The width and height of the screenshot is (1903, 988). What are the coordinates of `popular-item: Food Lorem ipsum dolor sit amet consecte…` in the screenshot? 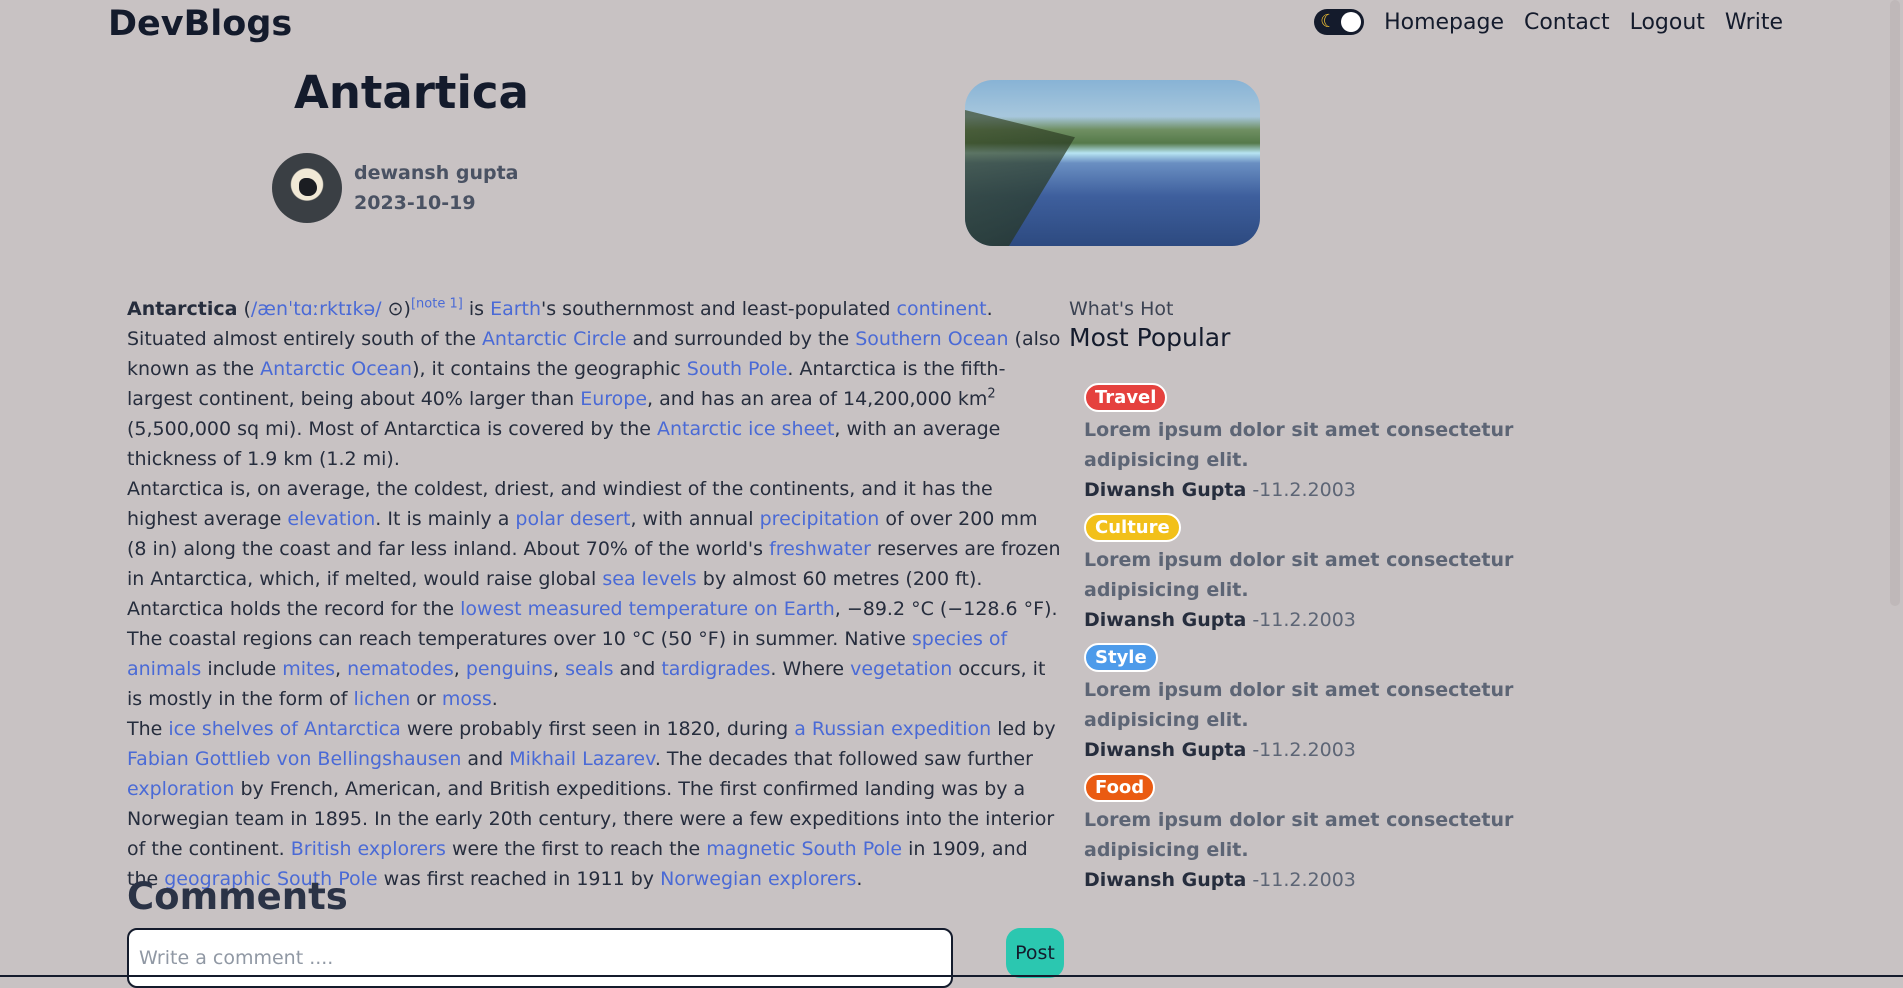 It's located at (1356, 834).